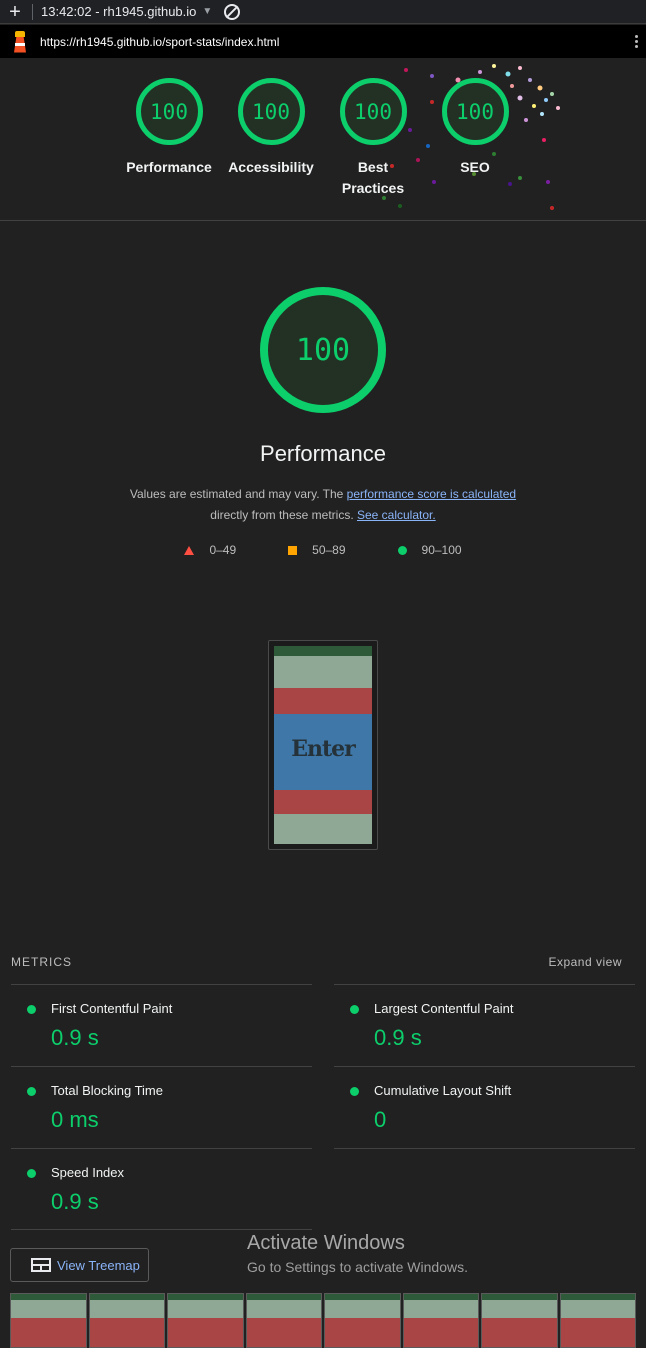 This screenshot has height=1348, width=646. I want to click on final-screenshot: Enter, so click(323, 745).